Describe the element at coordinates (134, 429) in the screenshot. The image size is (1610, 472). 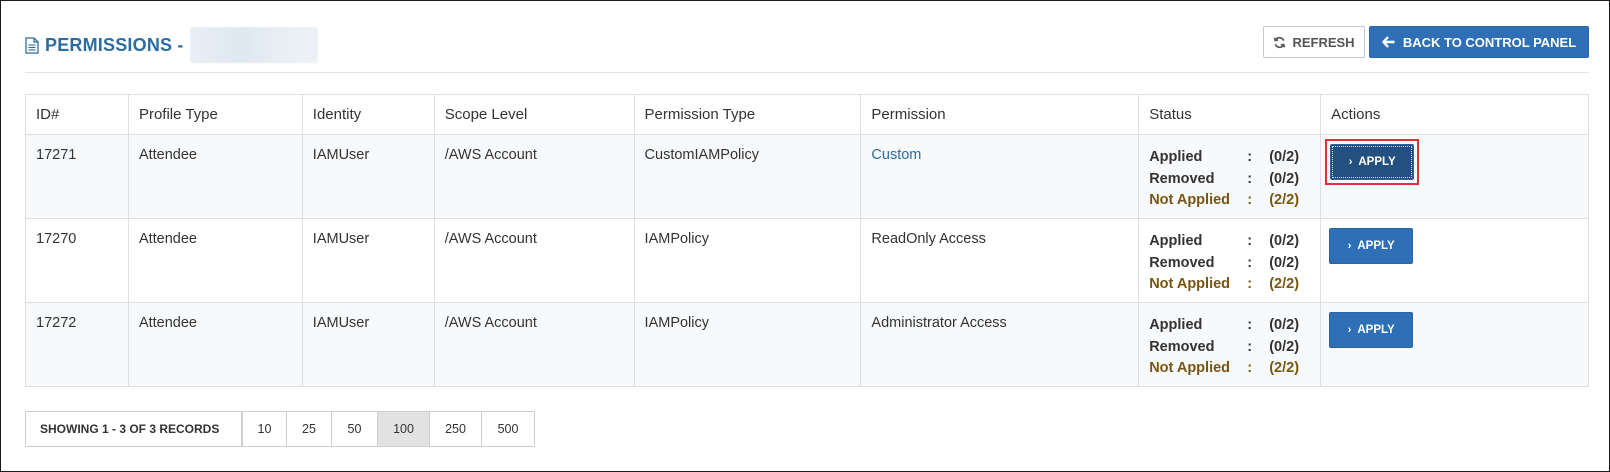
I see `records-count: SHOWING 1 - 3 OF 3 RECORDS` at that location.